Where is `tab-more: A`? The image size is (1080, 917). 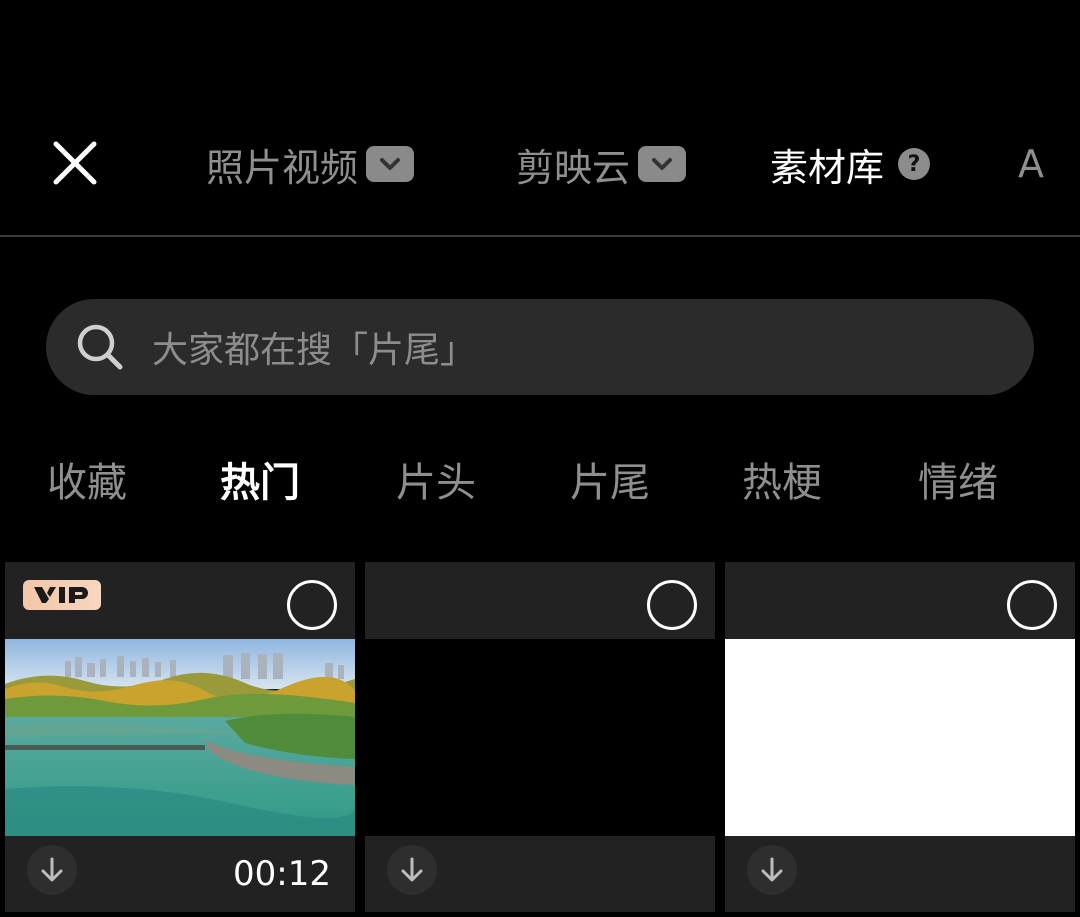
tab-more: A is located at coordinates (1049, 164).